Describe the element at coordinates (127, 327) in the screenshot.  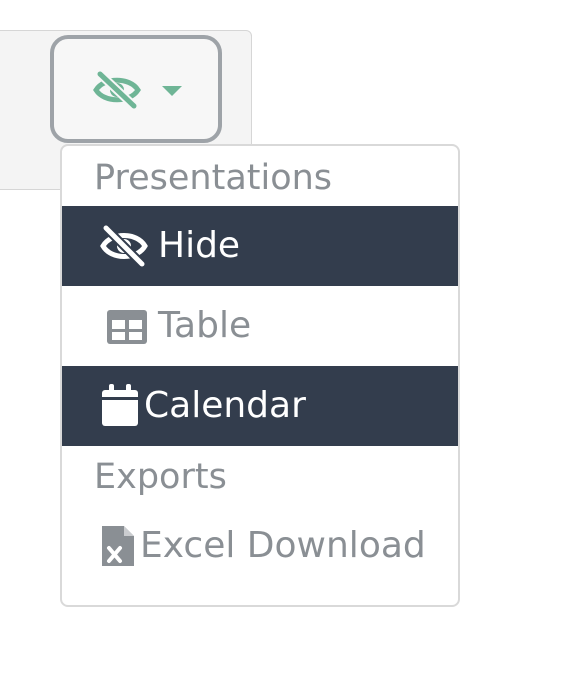
I see `table-icon` at that location.